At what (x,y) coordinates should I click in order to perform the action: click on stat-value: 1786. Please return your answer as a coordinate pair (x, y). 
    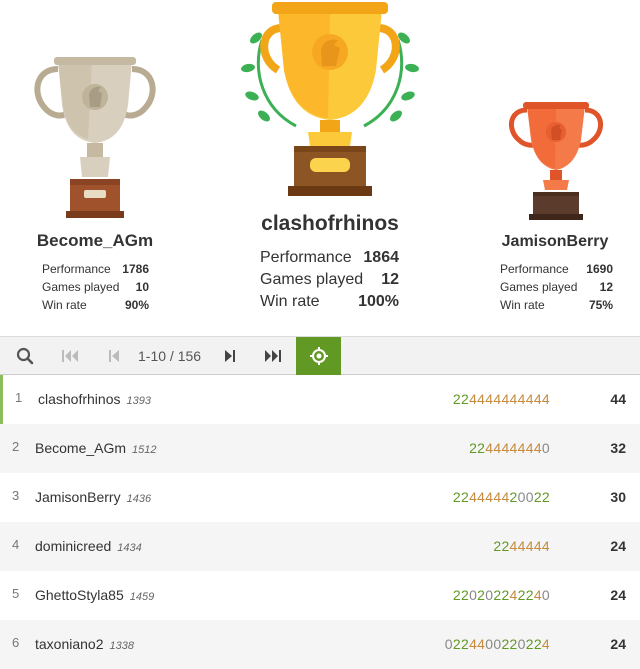
    Looking at the image, I should click on (135, 269).